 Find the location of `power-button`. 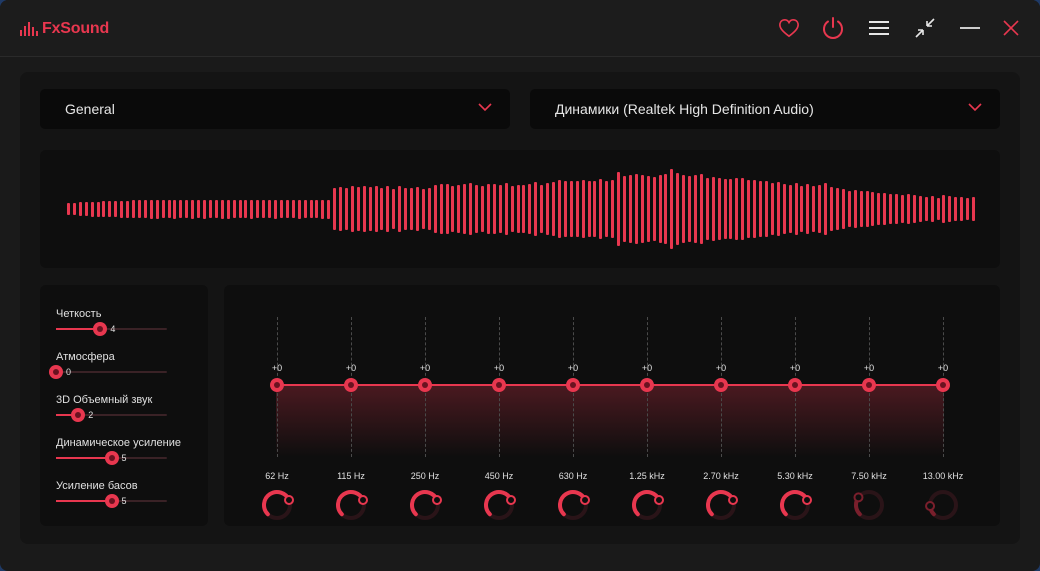

power-button is located at coordinates (833, 28).